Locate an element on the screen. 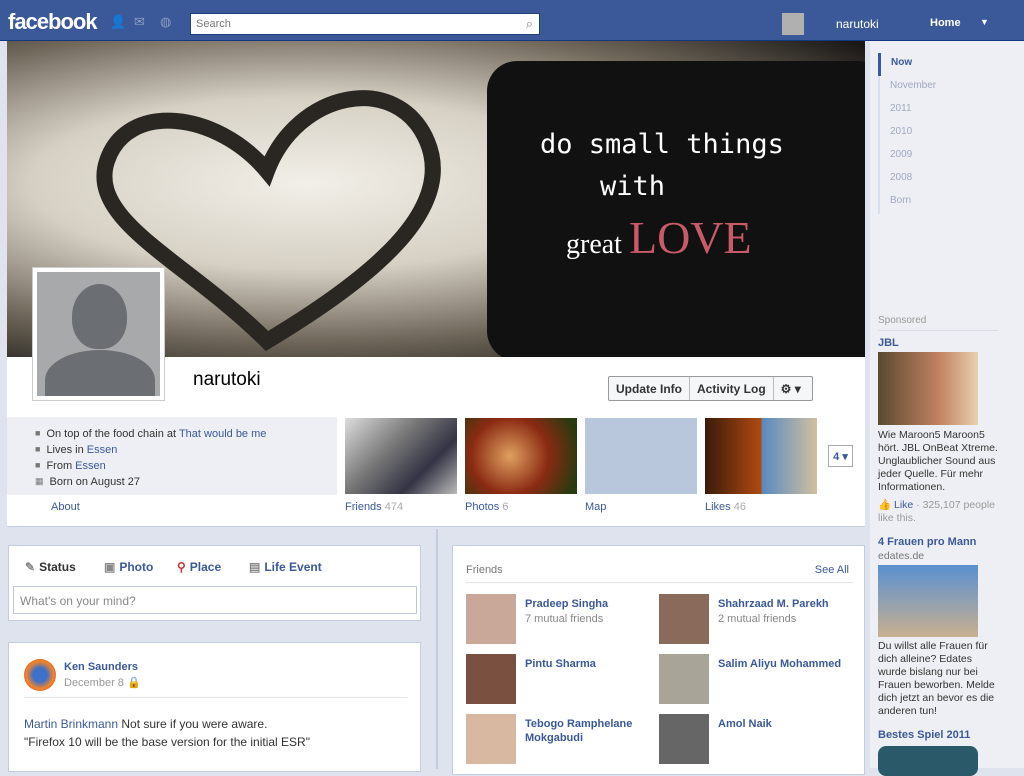 This screenshot has height=776, width=1024. post-date: December 8 🔒 is located at coordinates (102, 682).